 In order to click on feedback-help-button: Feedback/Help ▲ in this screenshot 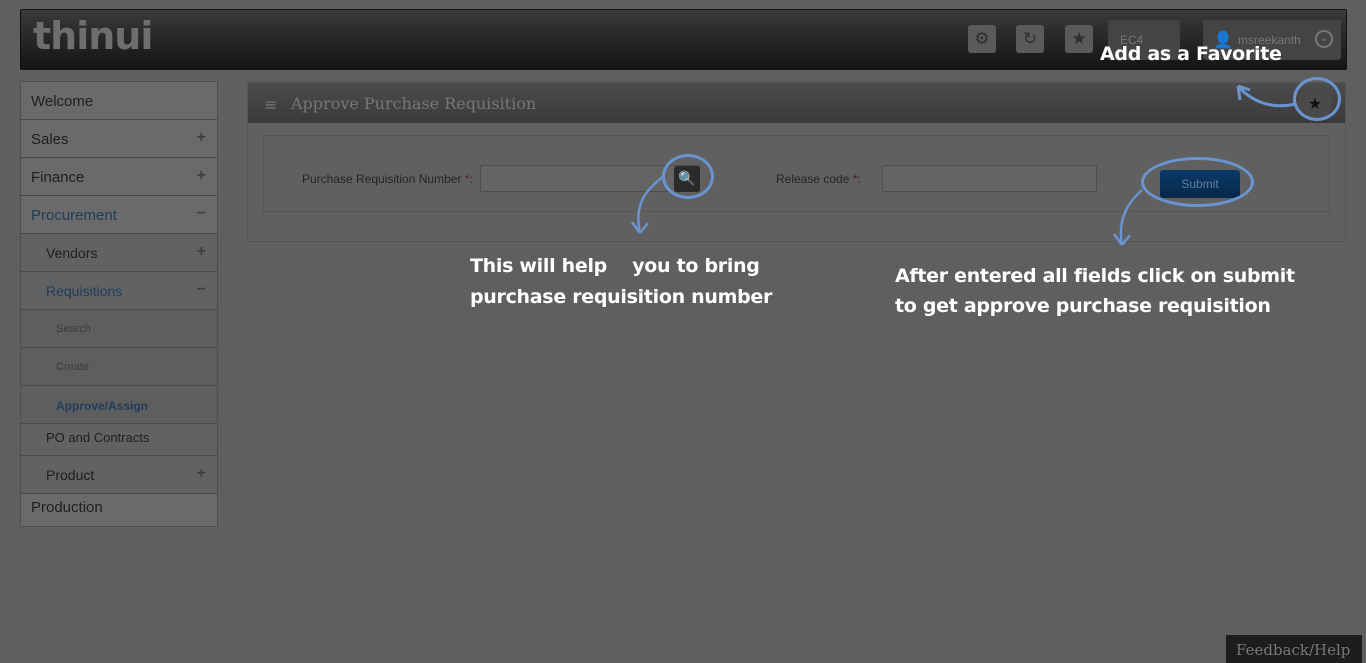, I will do `click(1294, 649)`.